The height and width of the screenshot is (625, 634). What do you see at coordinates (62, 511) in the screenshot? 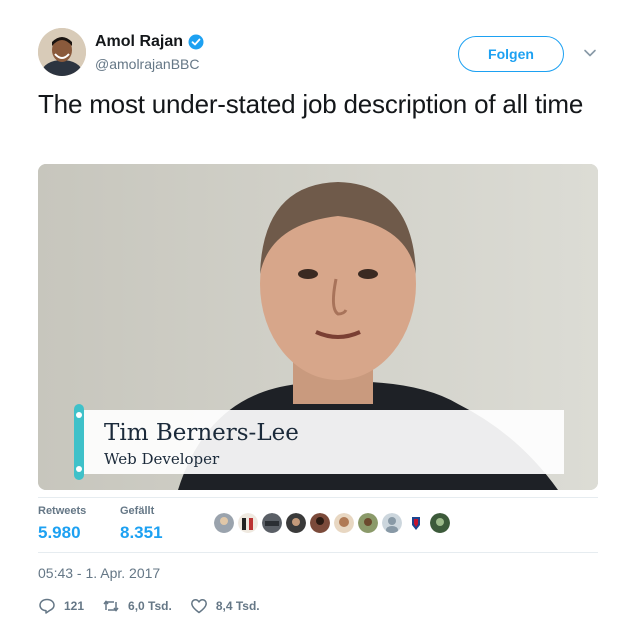
I see `retweets-label: Retweets` at bounding box center [62, 511].